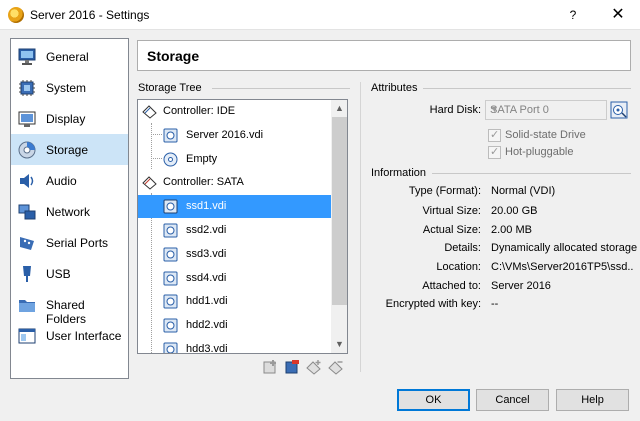  What do you see at coordinates (618, 15) in the screenshot?
I see `close-icon: ✕` at bounding box center [618, 15].